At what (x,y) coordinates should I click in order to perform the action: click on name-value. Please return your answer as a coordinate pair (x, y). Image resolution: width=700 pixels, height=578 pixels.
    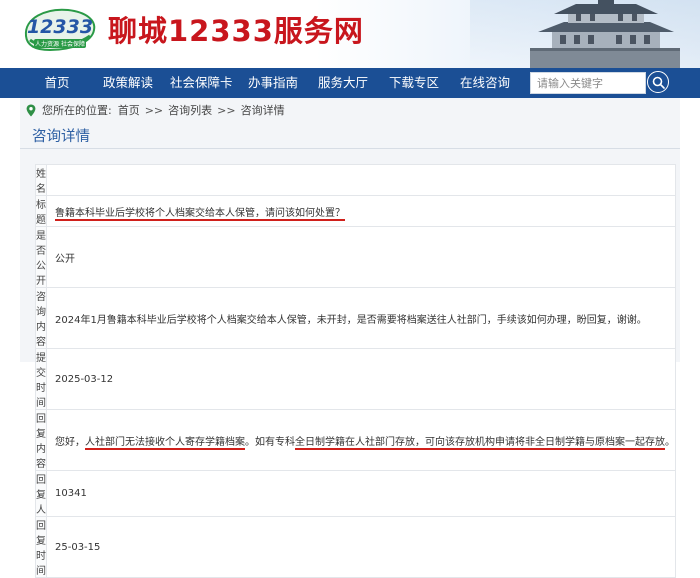
    Looking at the image, I should click on (361, 180).